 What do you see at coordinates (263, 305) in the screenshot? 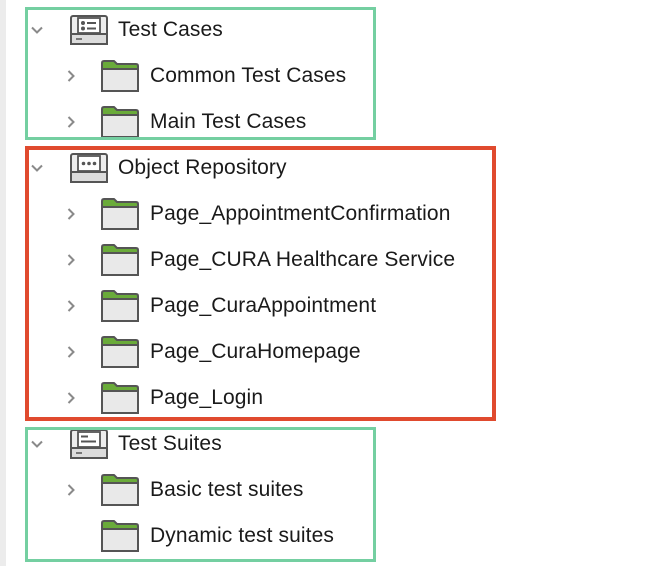
I see `tree-item-label: Page_CuraAppointment` at bounding box center [263, 305].